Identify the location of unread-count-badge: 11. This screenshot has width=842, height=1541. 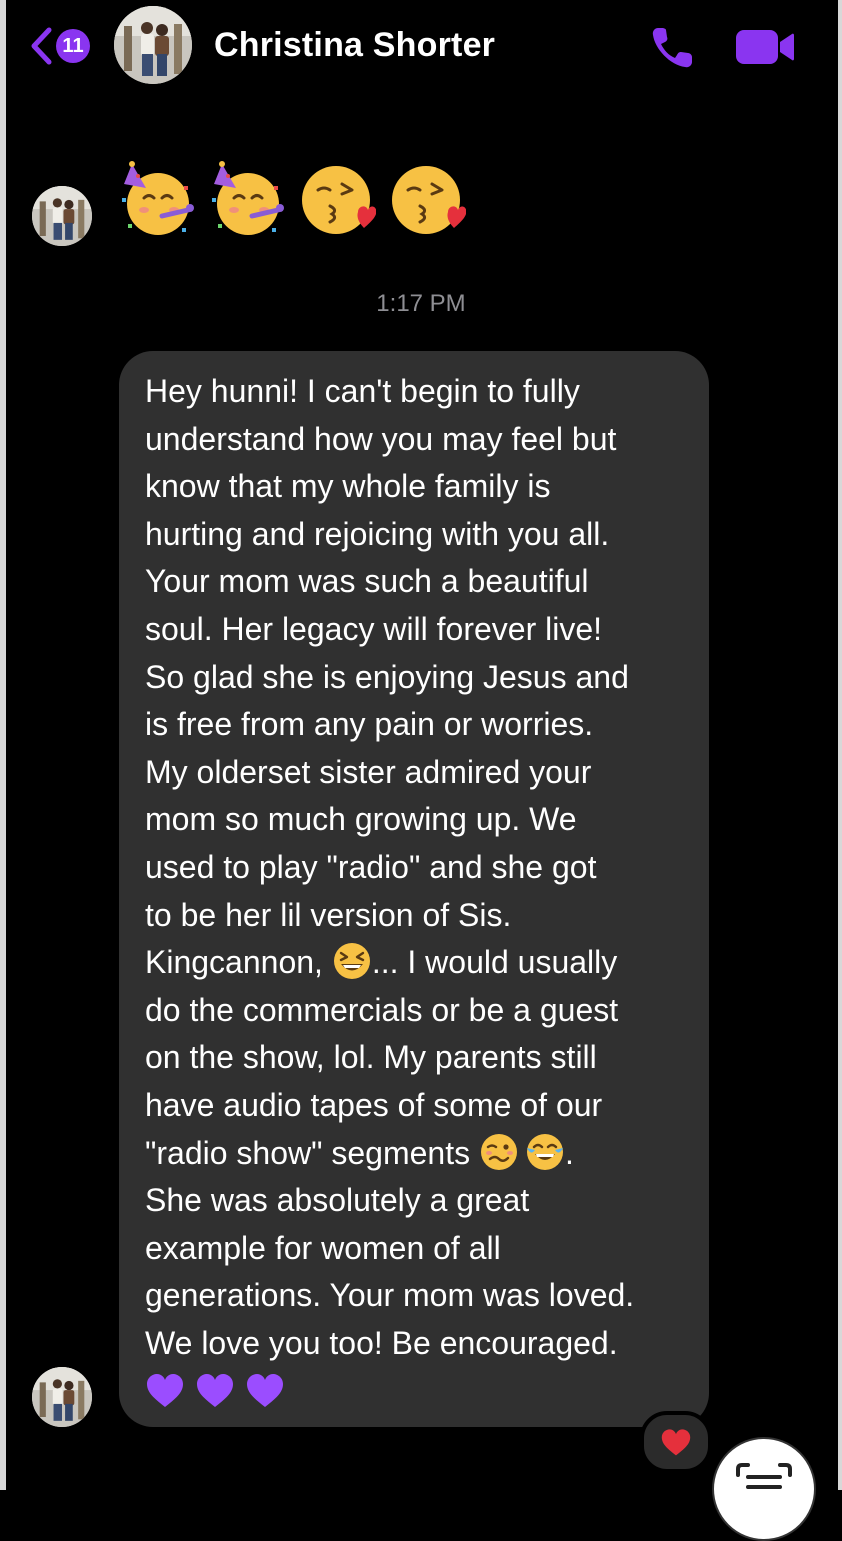
(73, 46).